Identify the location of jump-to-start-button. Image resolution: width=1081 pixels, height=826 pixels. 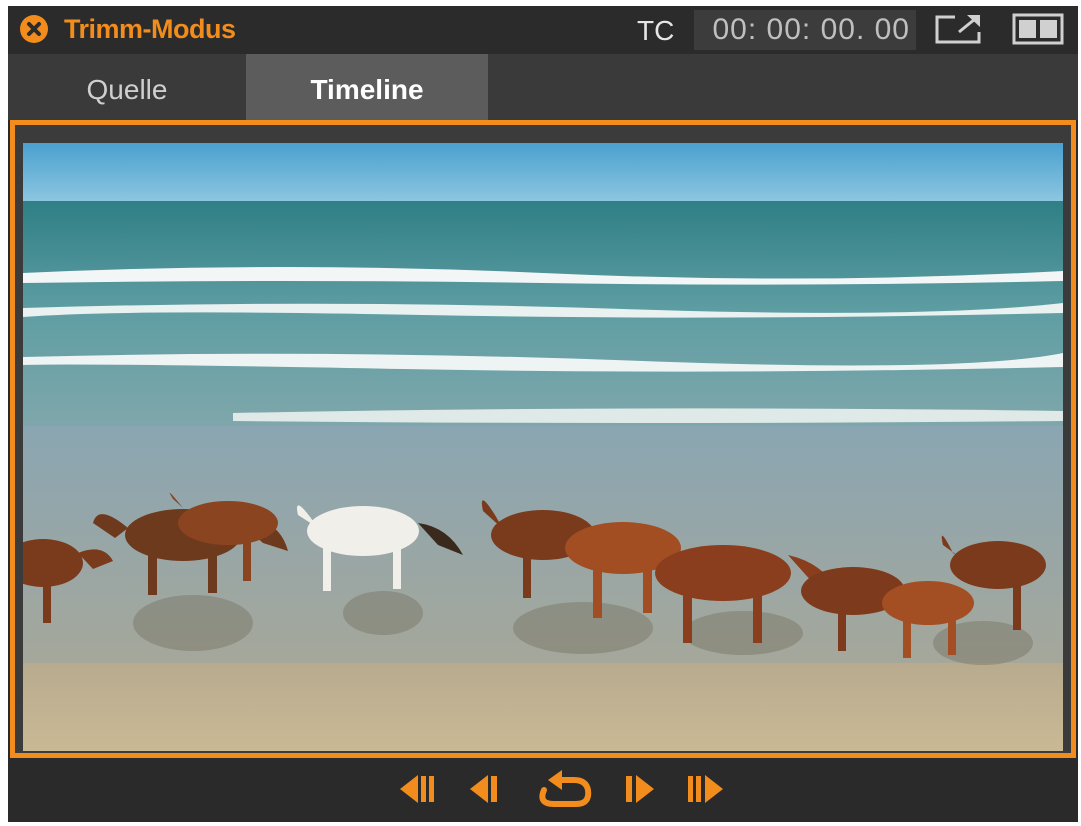
(418, 789).